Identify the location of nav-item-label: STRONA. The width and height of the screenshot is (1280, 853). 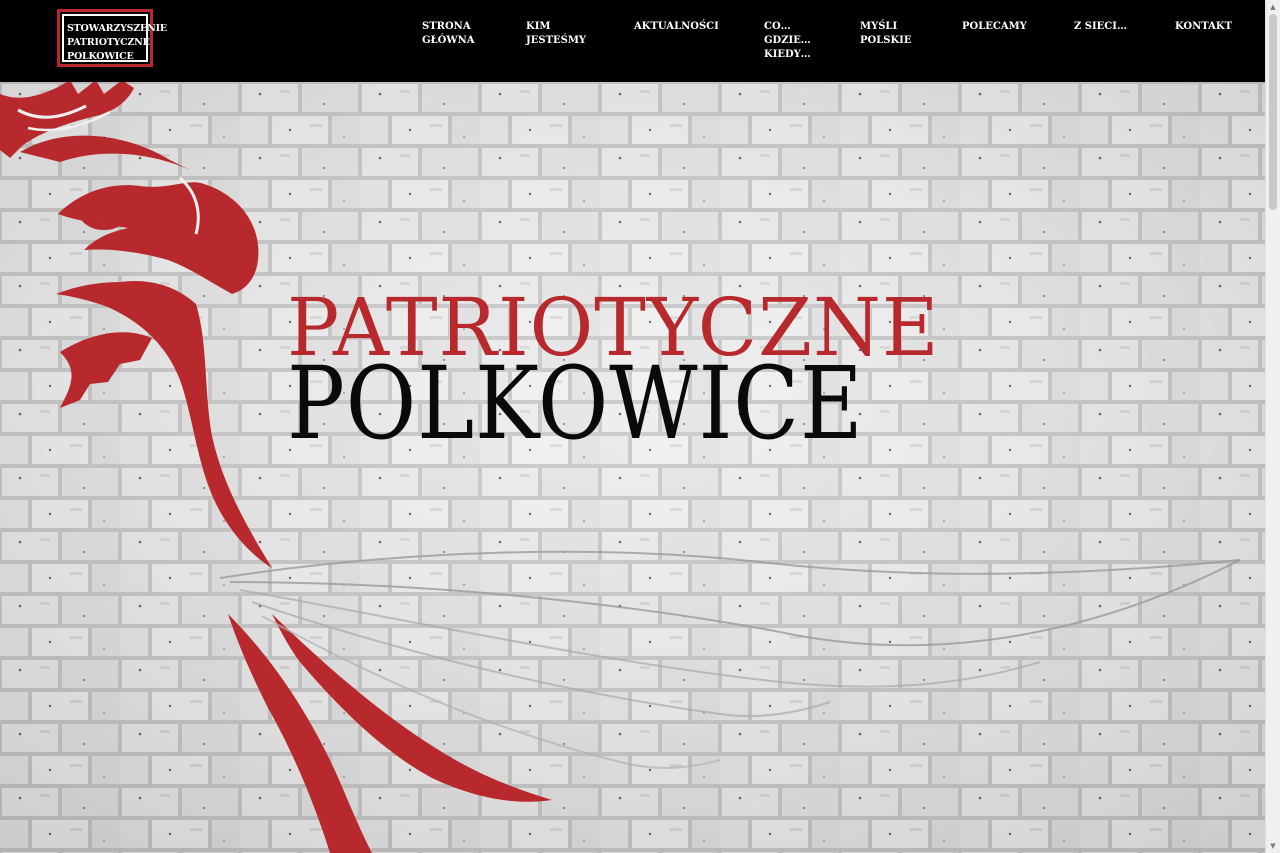
(446, 26).